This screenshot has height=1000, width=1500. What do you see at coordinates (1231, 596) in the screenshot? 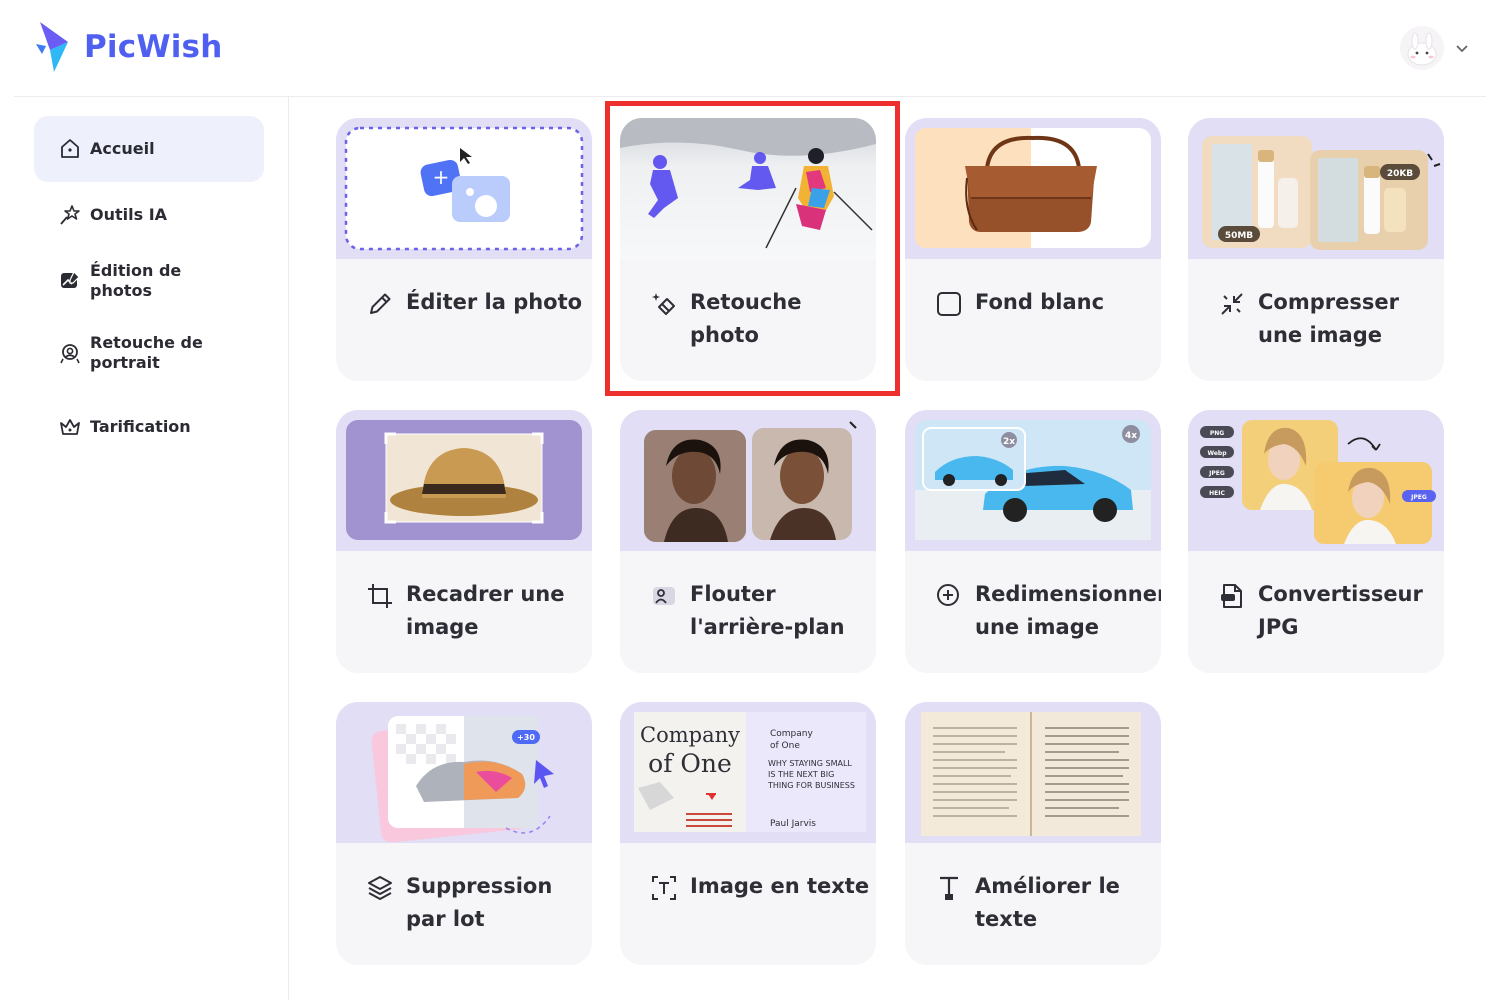
I see `file-convert-icon` at bounding box center [1231, 596].